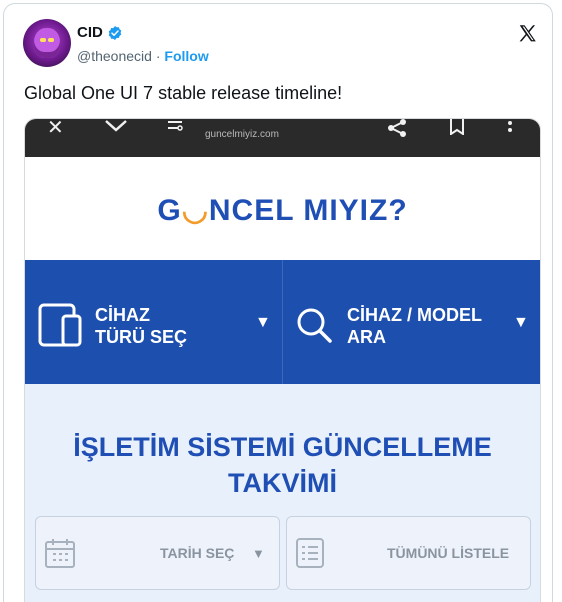 The height and width of the screenshot is (602, 562). Describe the element at coordinates (263, 323) in the screenshot. I see `device-type-arrow: ▼` at that location.